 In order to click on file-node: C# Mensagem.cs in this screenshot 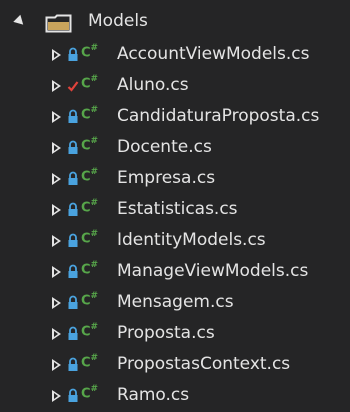, I will do `click(175, 303)`.